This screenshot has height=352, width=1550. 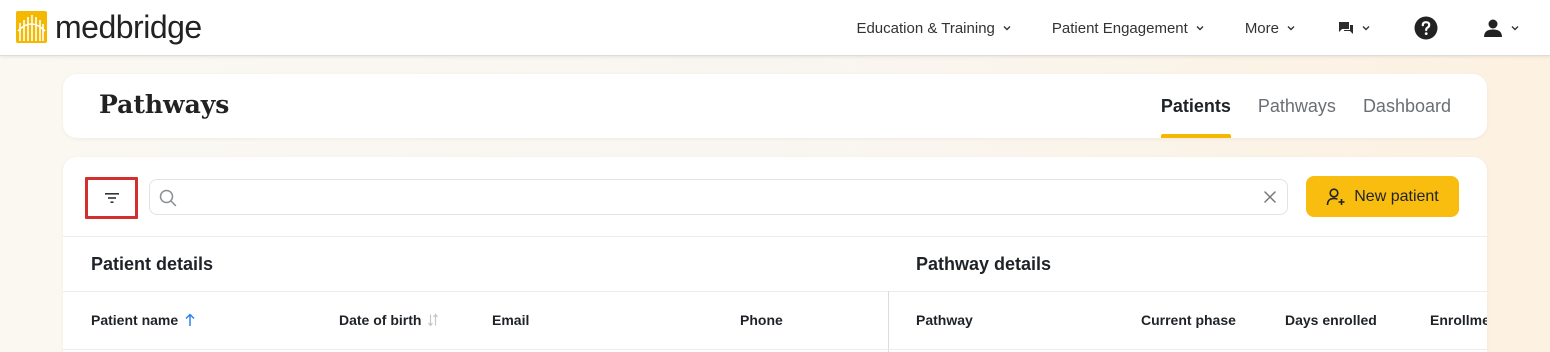 What do you see at coordinates (1407, 106) in the screenshot?
I see `tab-dashboard: Dashboard` at bounding box center [1407, 106].